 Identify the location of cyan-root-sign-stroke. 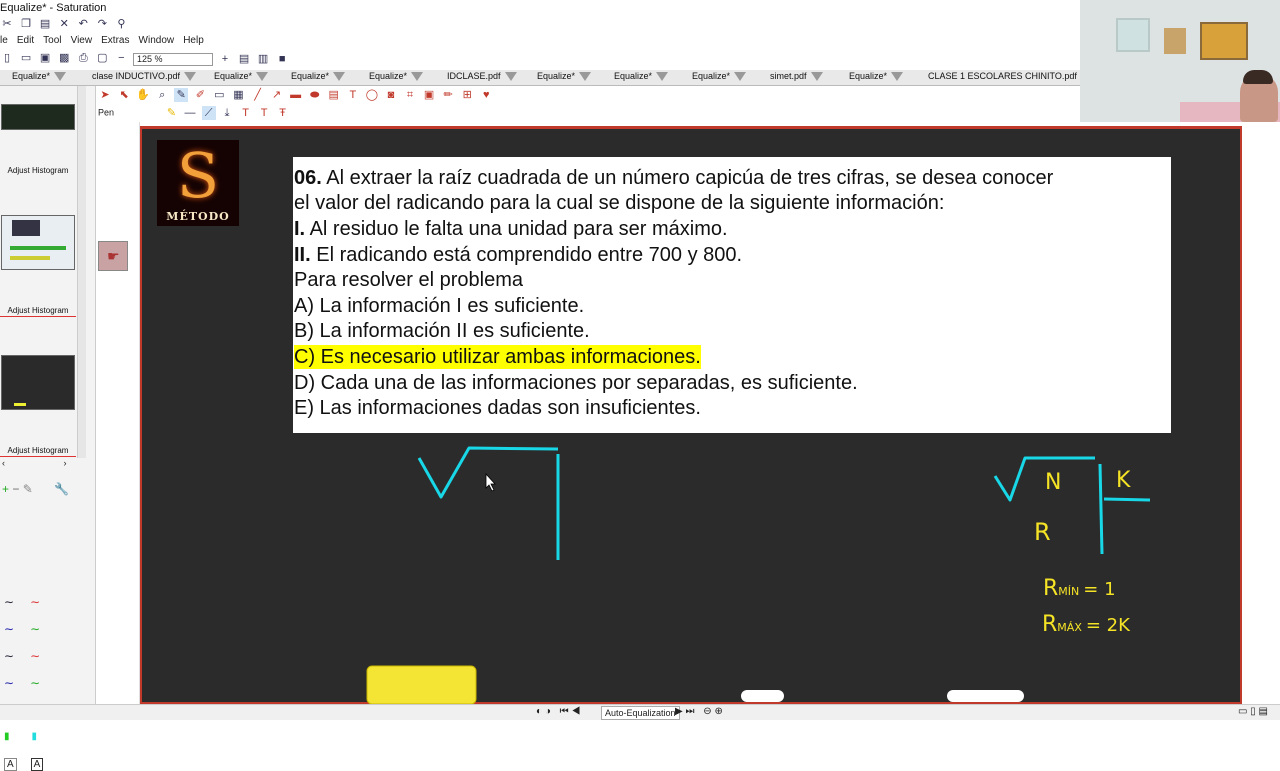
(488, 472).